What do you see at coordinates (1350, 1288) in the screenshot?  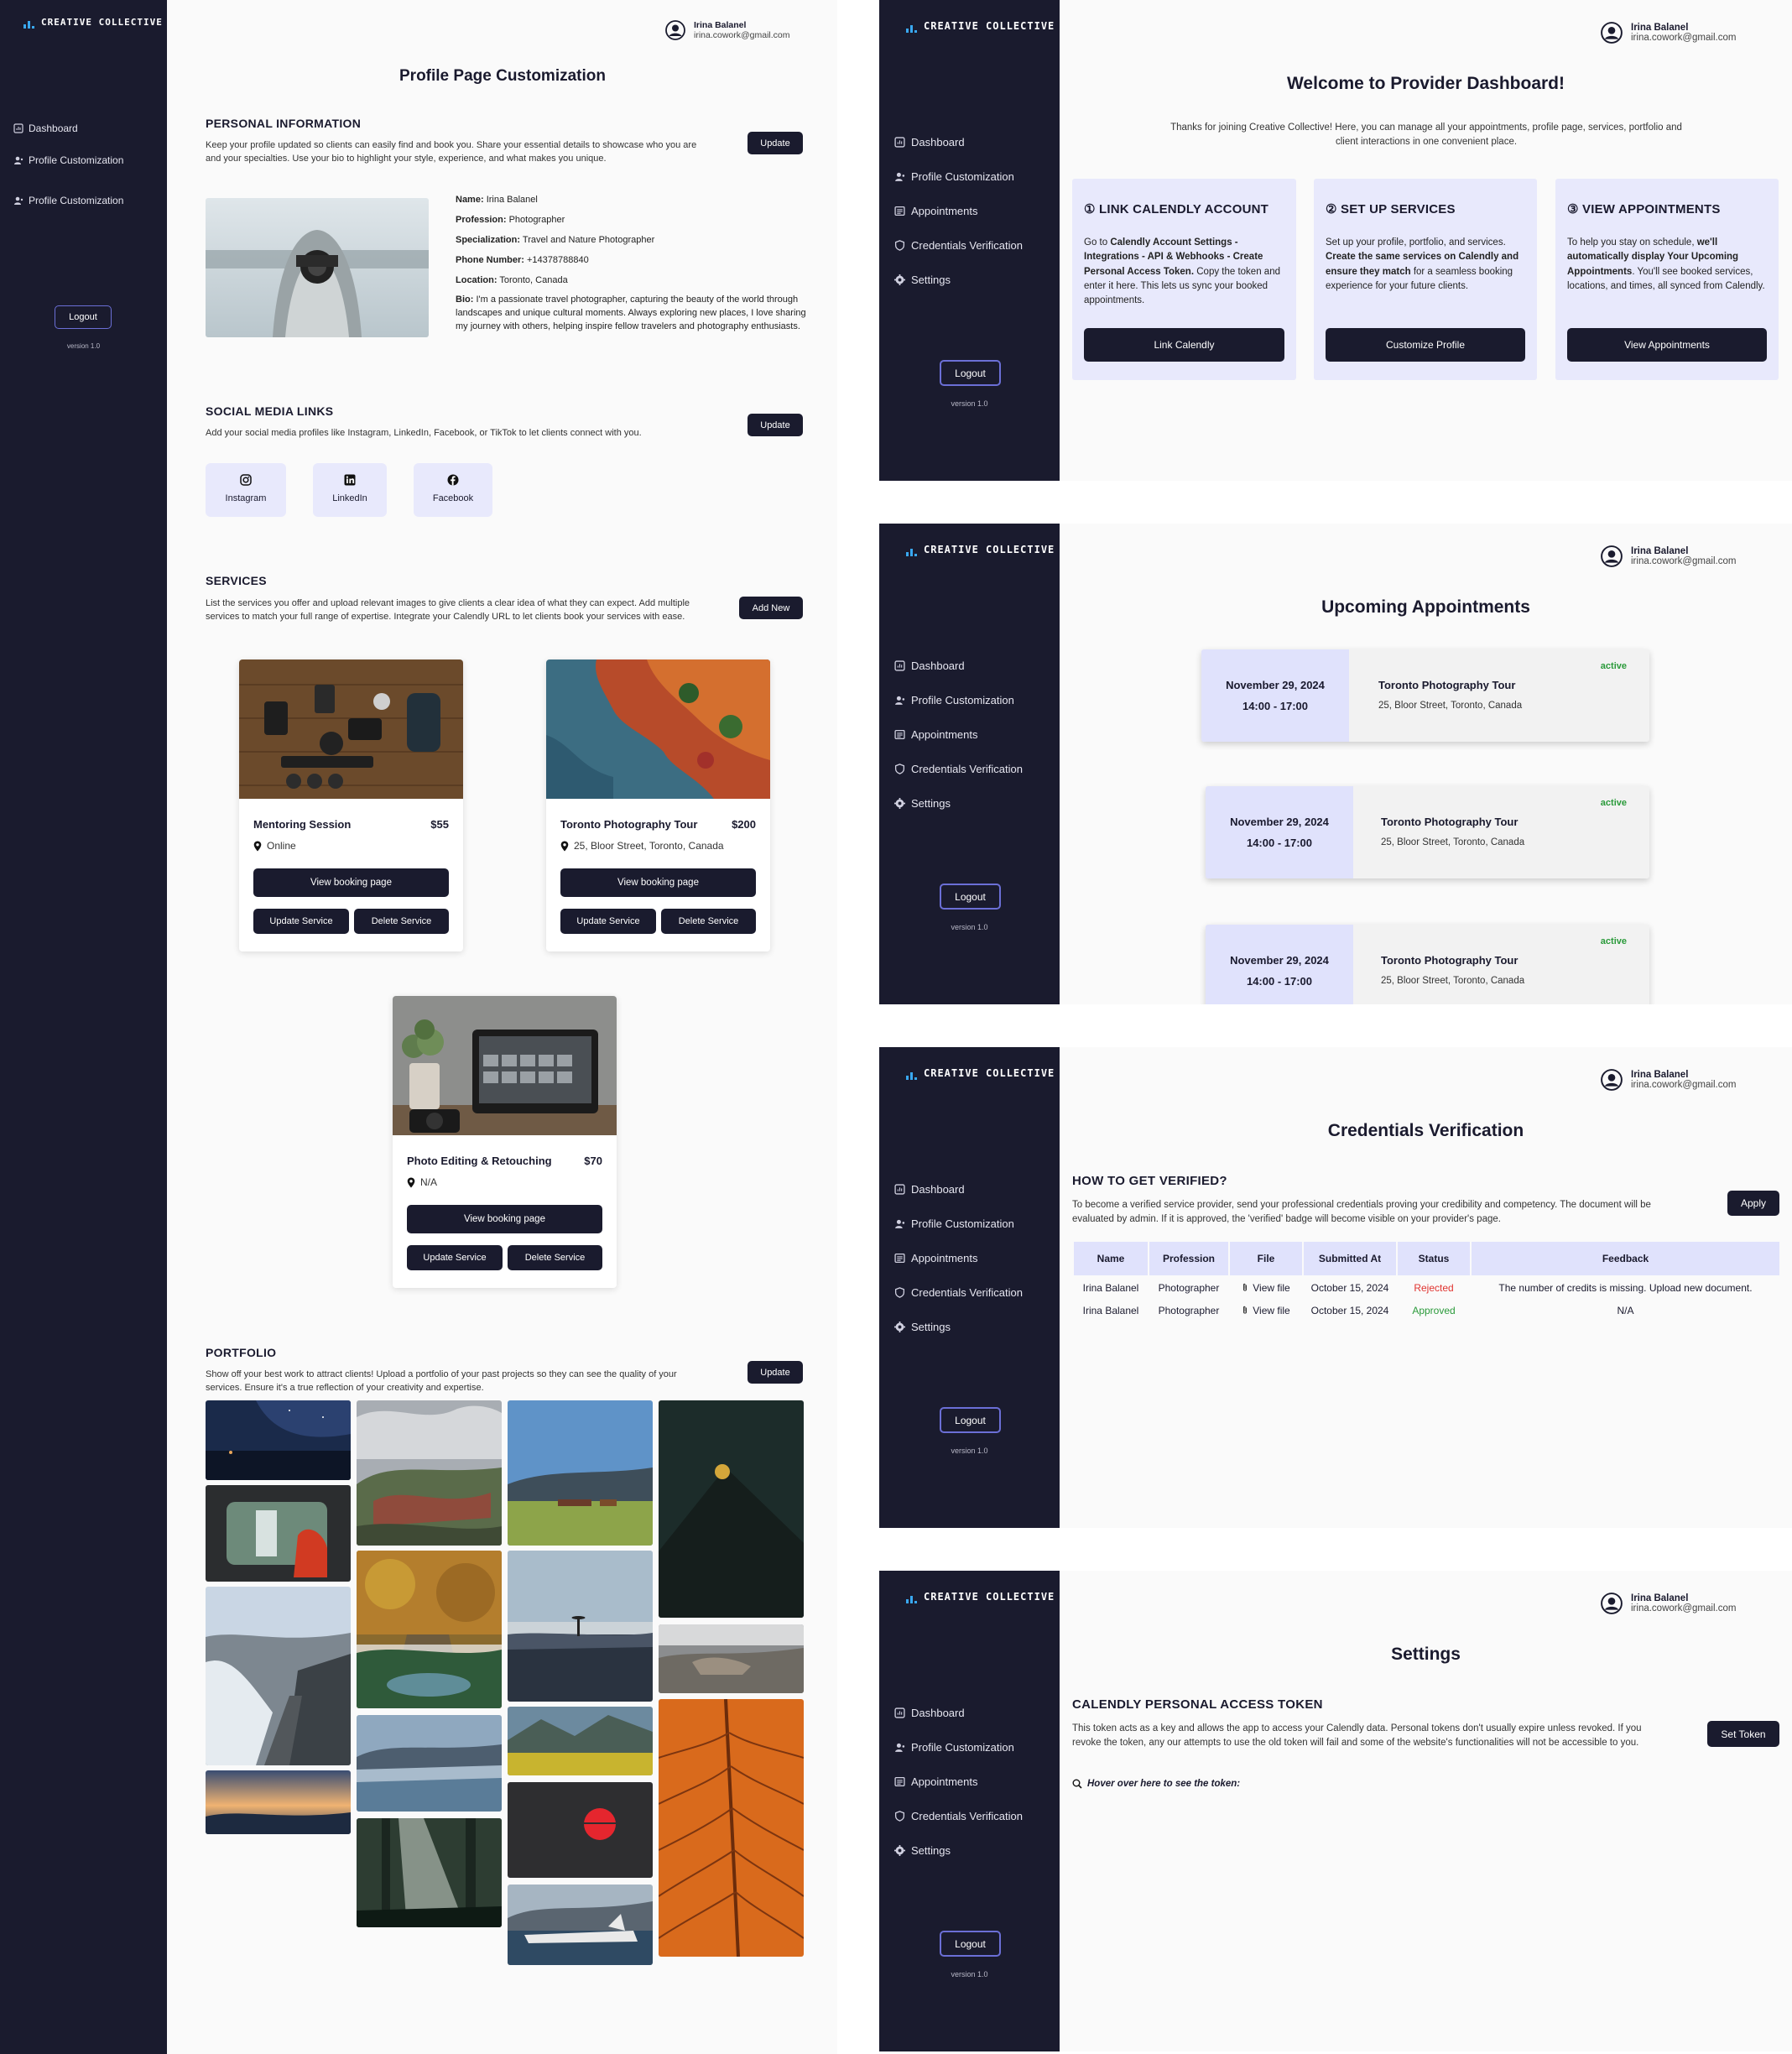 I see `cell-submitted-at: October 15, 2024` at bounding box center [1350, 1288].